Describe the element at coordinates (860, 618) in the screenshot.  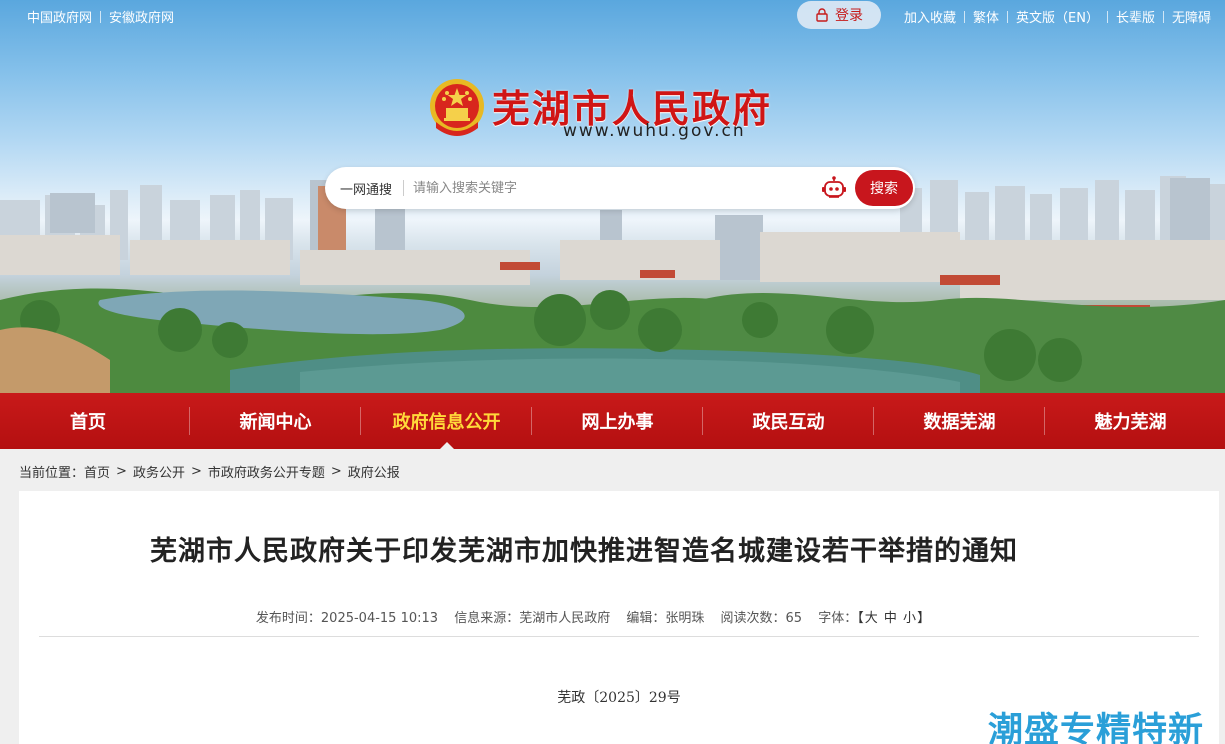
I see `bracket-open: 【` at that location.